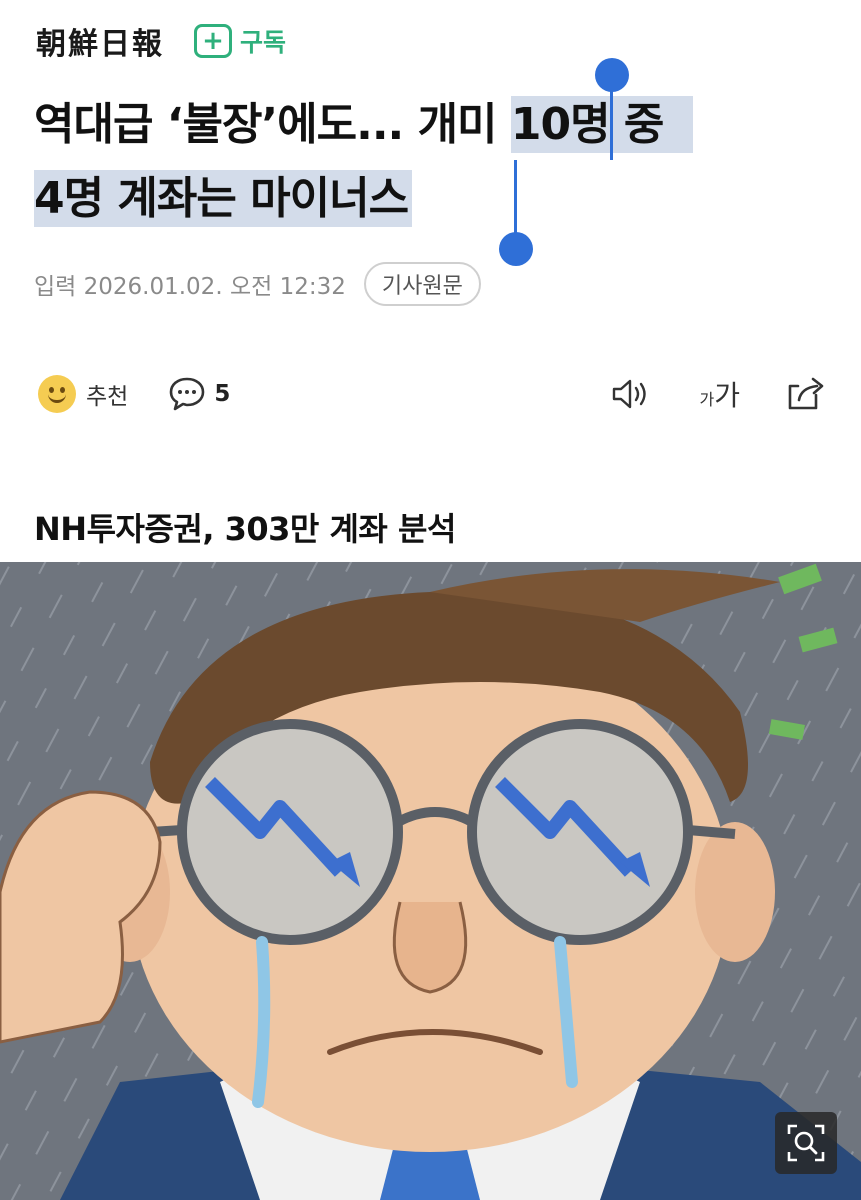  What do you see at coordinates (434, 199) in the screenshot?
I see `headline-line-2: 4명 계좌는 마이너스` at bounding box center [434, 199].